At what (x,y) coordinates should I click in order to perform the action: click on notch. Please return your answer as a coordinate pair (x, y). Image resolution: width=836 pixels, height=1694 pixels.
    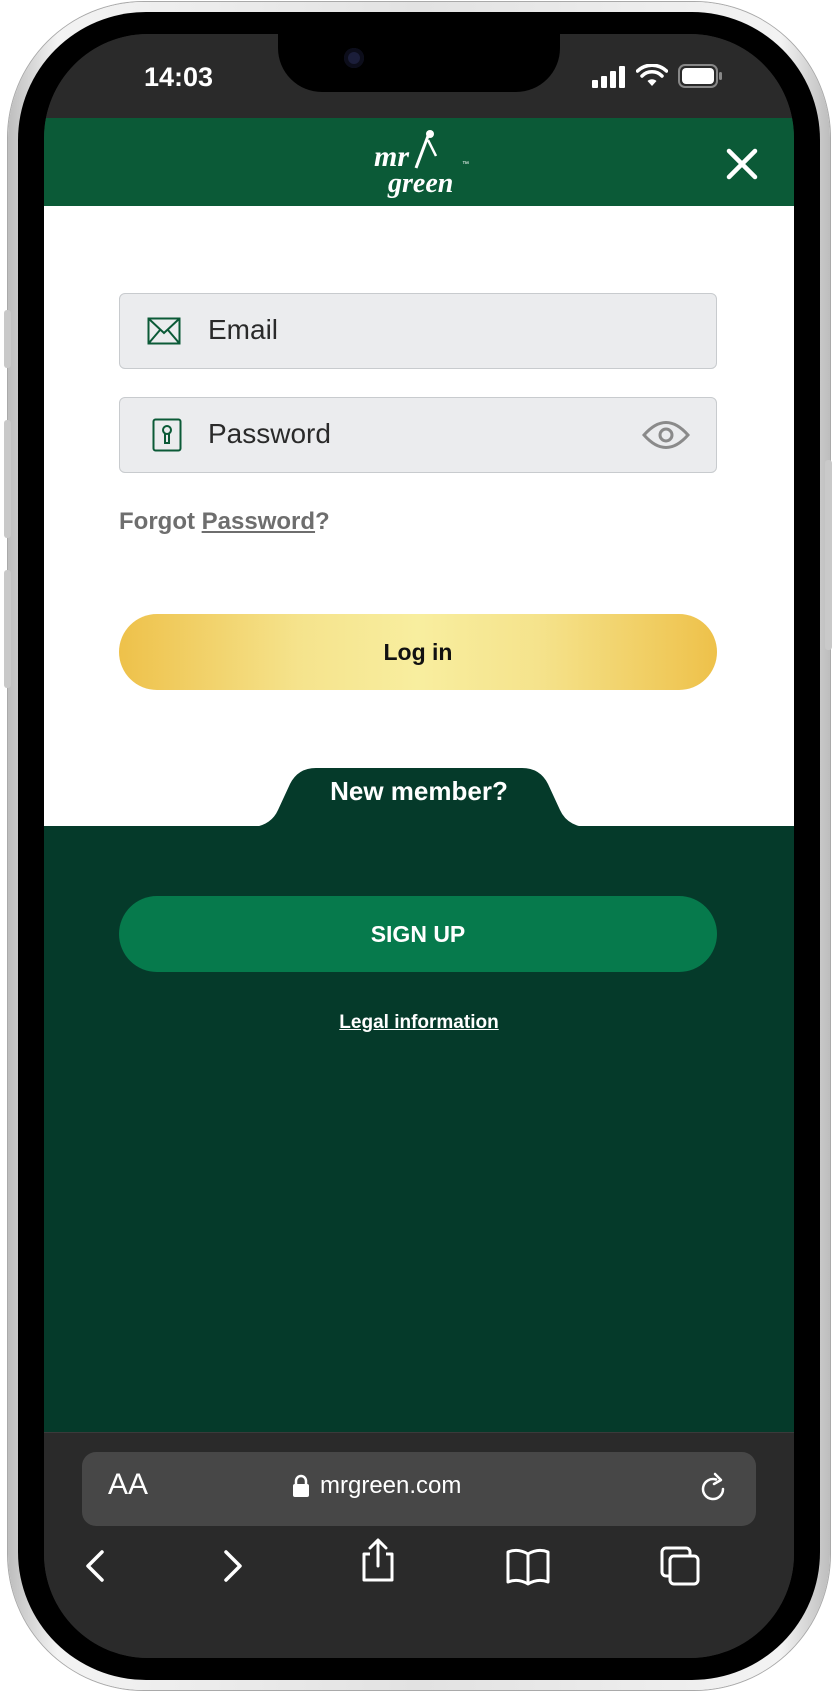
    Looking at the image, I should click on (419, 63).